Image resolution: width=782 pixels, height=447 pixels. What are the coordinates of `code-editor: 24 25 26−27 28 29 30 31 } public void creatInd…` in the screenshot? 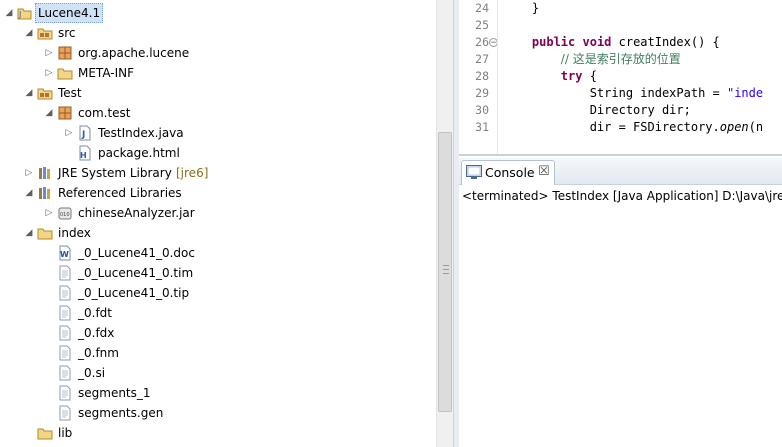 It's located at (620, 78).